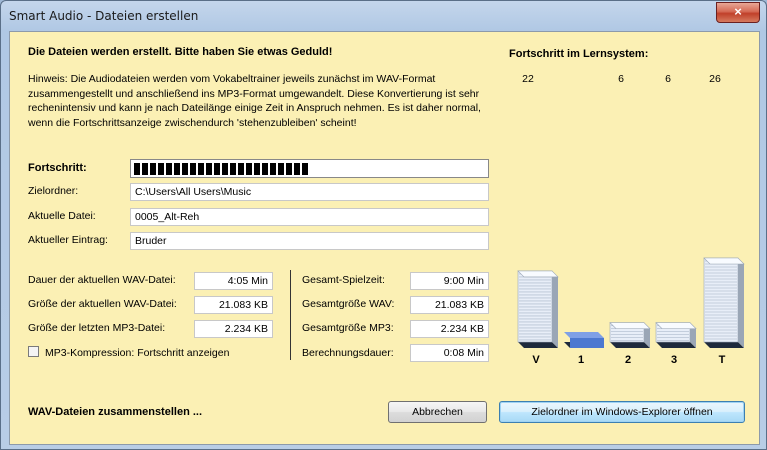 The image size is (767, 450). Describe the element at coordinates (309, 168) in the screenshot. I see `progress-bar` at that location.